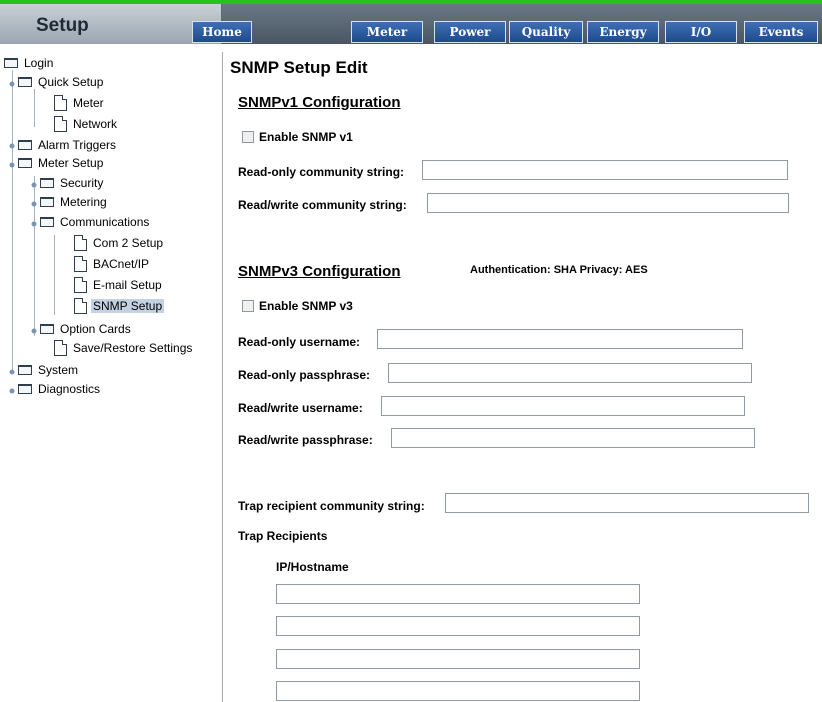 This screenshot has width=822, height=702. I want to click on nav-energy-button: Energy, so click(623, 32).